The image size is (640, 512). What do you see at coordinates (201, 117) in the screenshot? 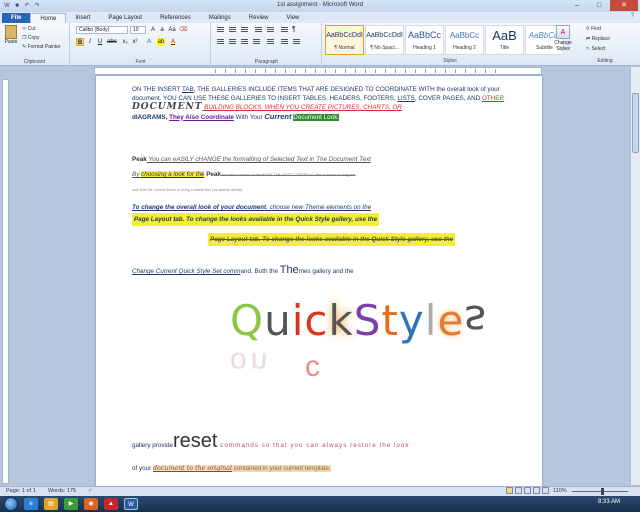
I see `text-run: They Also Coordinate` at bounding box center [201, 117].